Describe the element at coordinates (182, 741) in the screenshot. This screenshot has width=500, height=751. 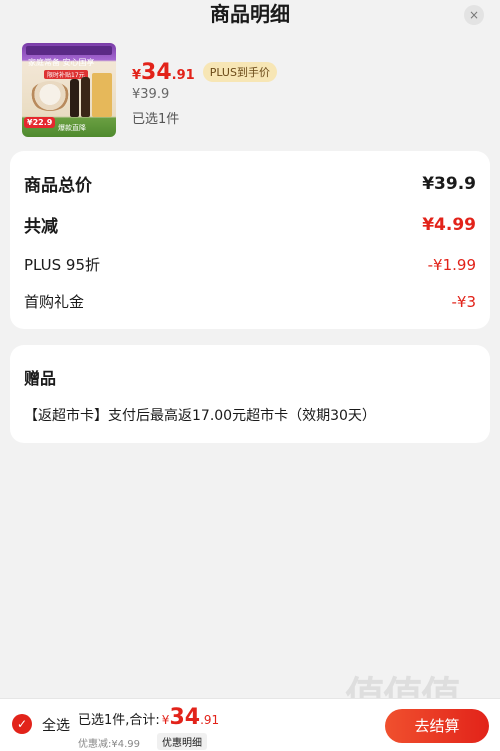
I see `discount-detail-button: 优惠明细` at that location.